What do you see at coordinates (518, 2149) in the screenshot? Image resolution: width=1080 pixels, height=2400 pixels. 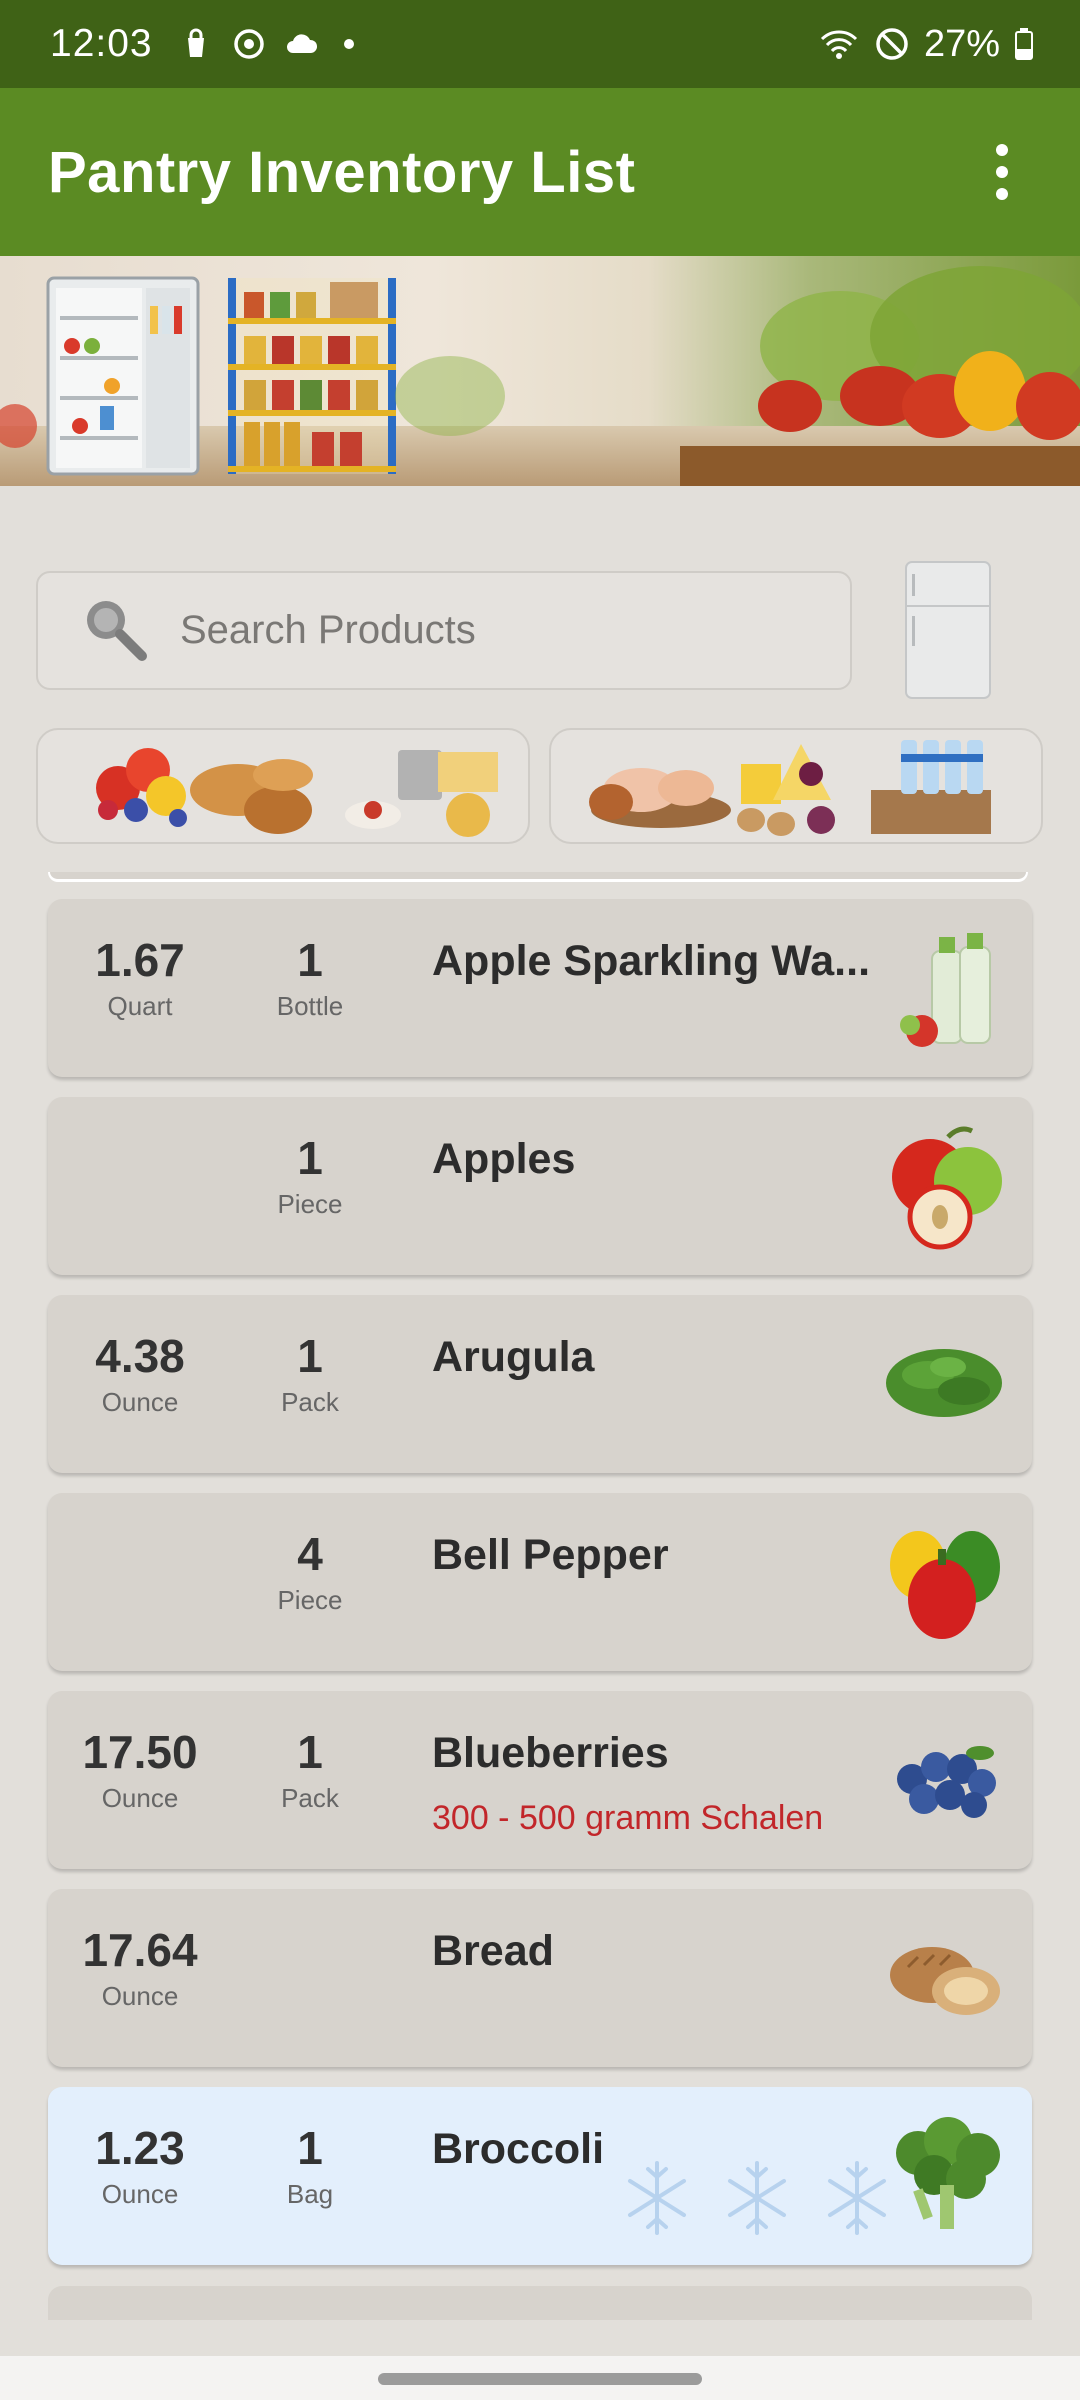 I see `item-name: Broccoli` at bounding box center [518, 2149].